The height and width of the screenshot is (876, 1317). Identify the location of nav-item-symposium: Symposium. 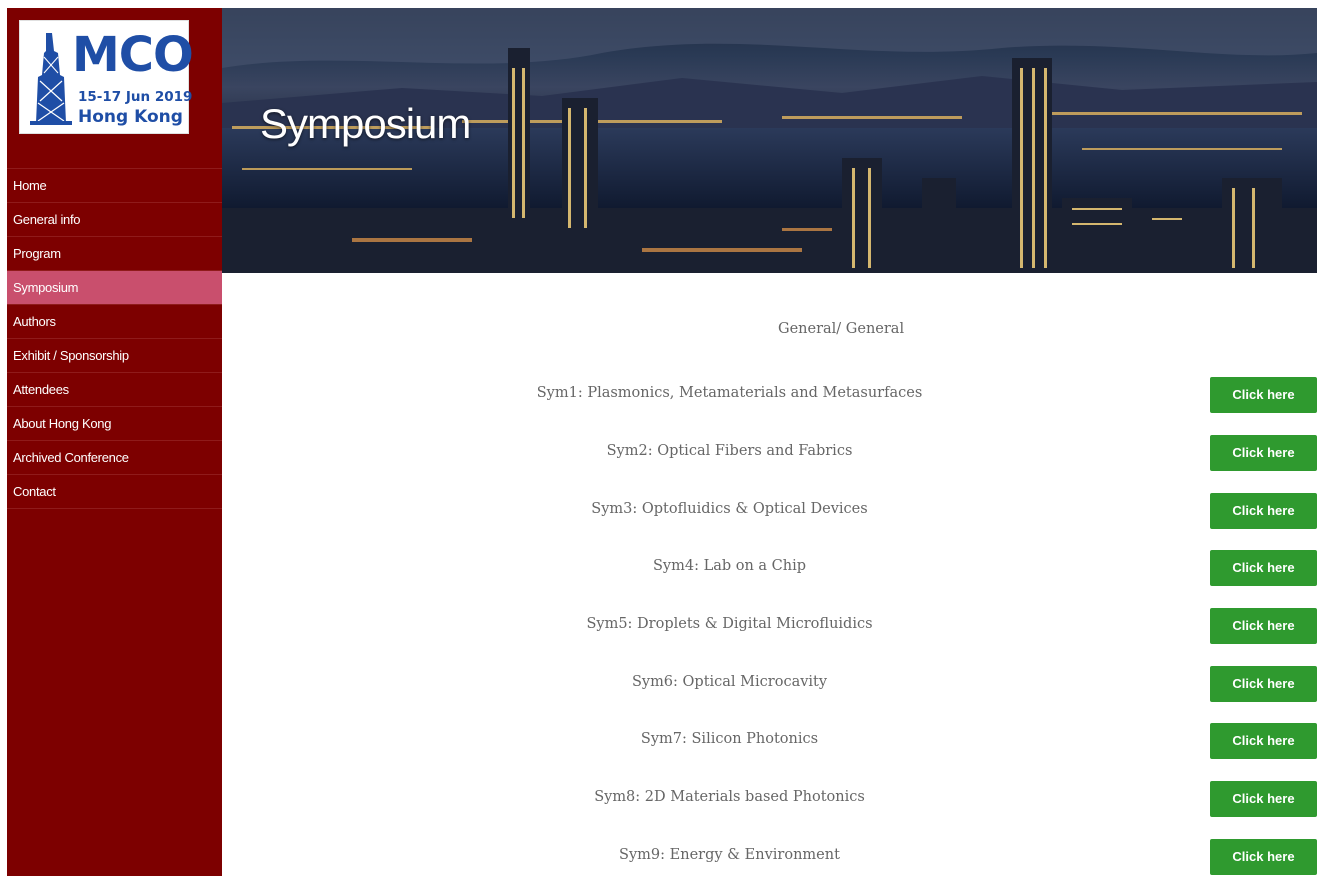
(114, 288).